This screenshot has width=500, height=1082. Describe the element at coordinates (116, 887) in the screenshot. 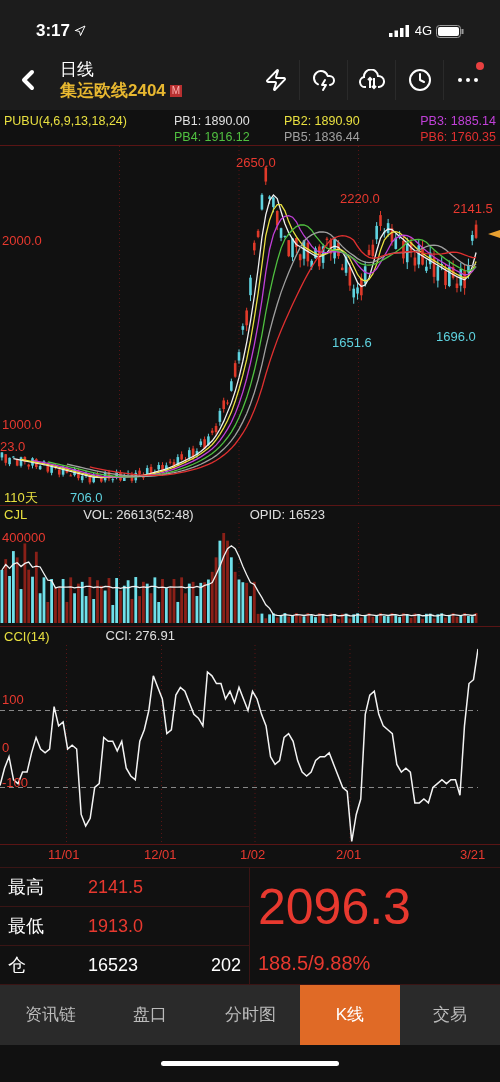

I see `quote-value: 2141.5` at that location.